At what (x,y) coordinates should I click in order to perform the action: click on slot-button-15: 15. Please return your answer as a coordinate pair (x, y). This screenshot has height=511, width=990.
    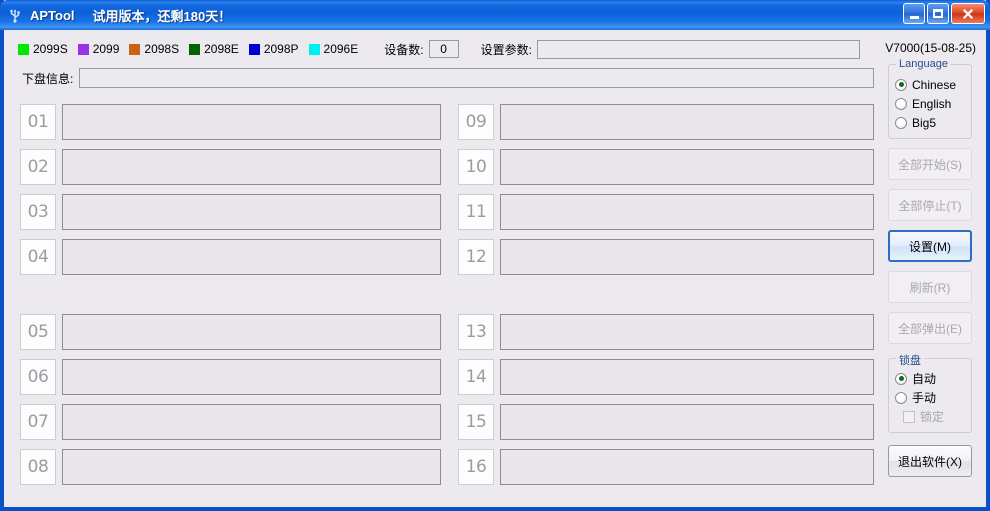
    Looking at the image, I should click on (476, 422).